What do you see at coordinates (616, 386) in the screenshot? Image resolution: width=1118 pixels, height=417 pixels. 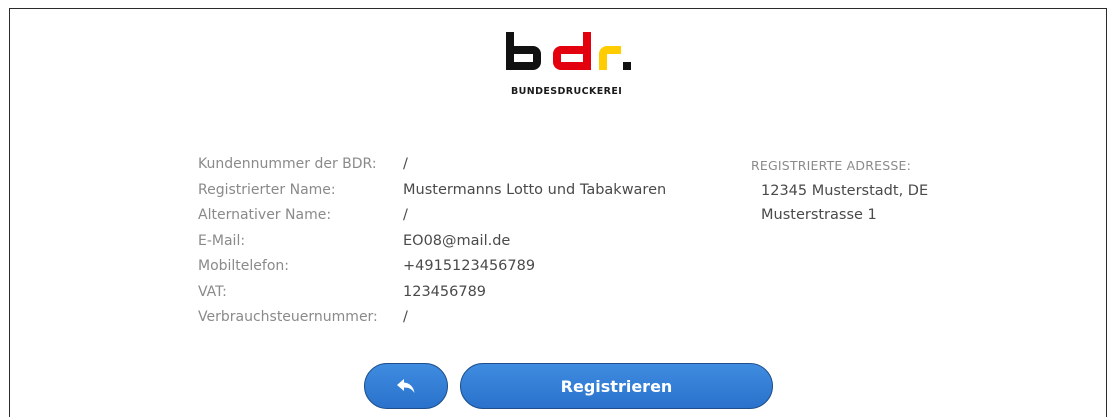 I see `register-button: Registrieren` at bounding box center [616, 386].